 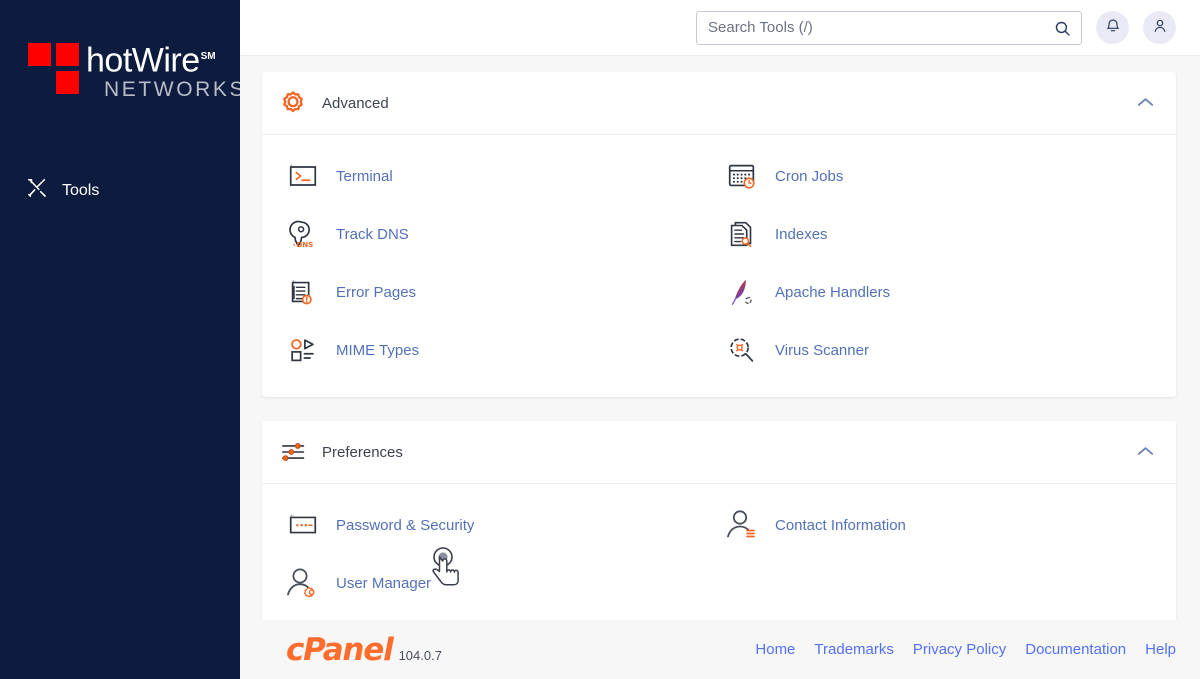 I want to click on password-field-icon, so click(x=303, y=525).